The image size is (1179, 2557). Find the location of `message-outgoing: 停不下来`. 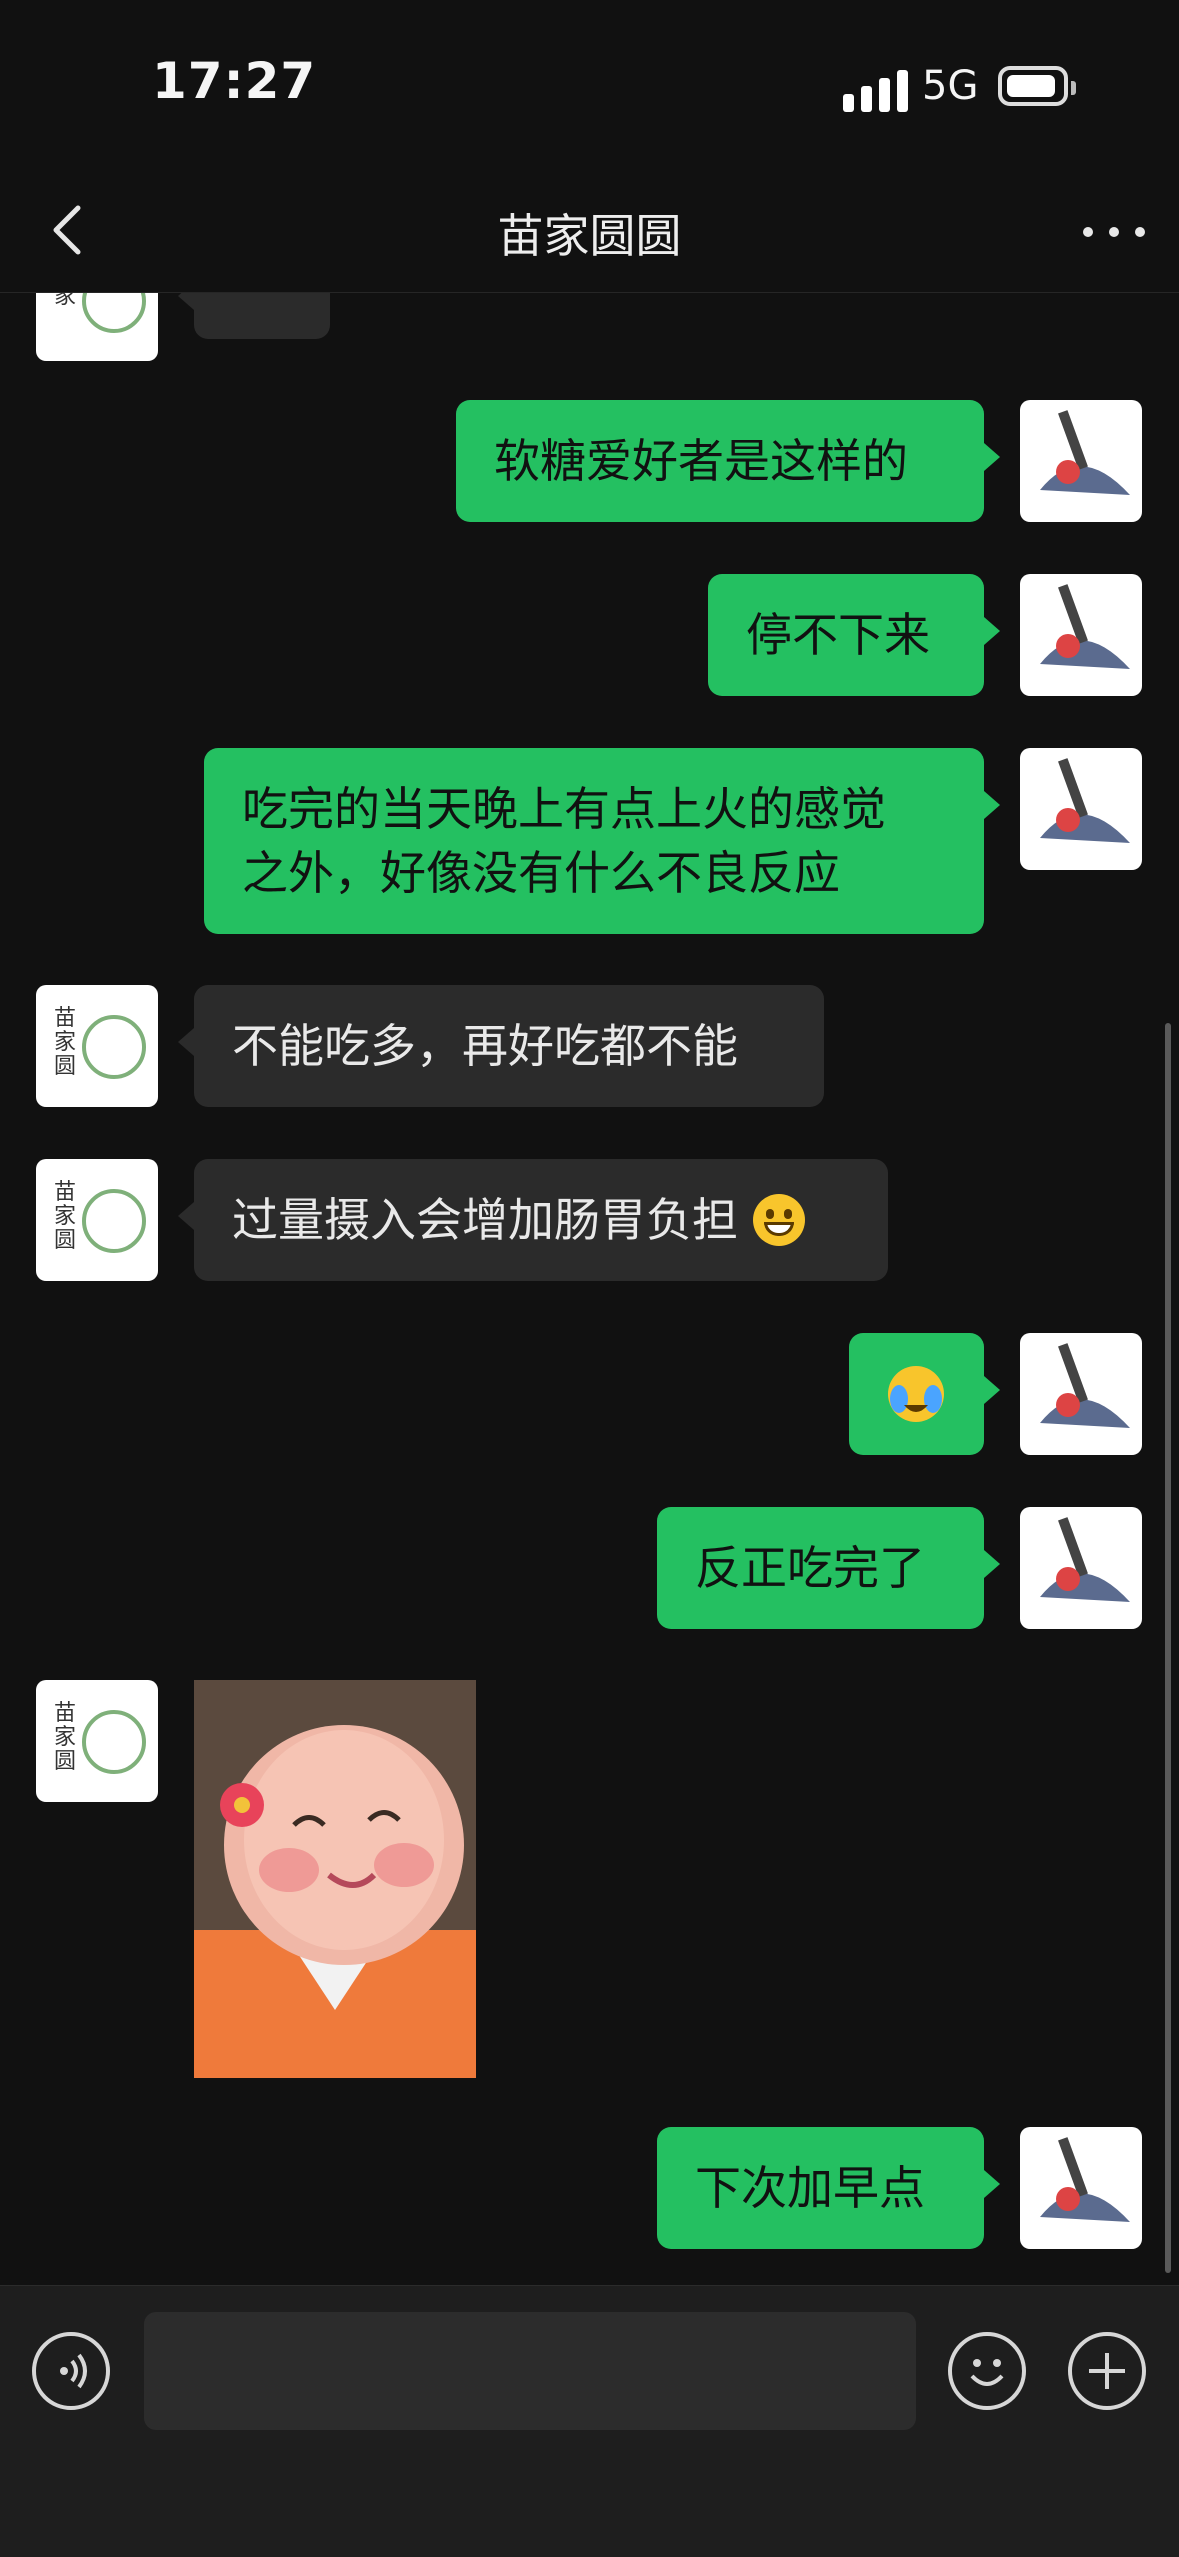

message-outgoing: 停不下来 is located at coordinates (854, 635).